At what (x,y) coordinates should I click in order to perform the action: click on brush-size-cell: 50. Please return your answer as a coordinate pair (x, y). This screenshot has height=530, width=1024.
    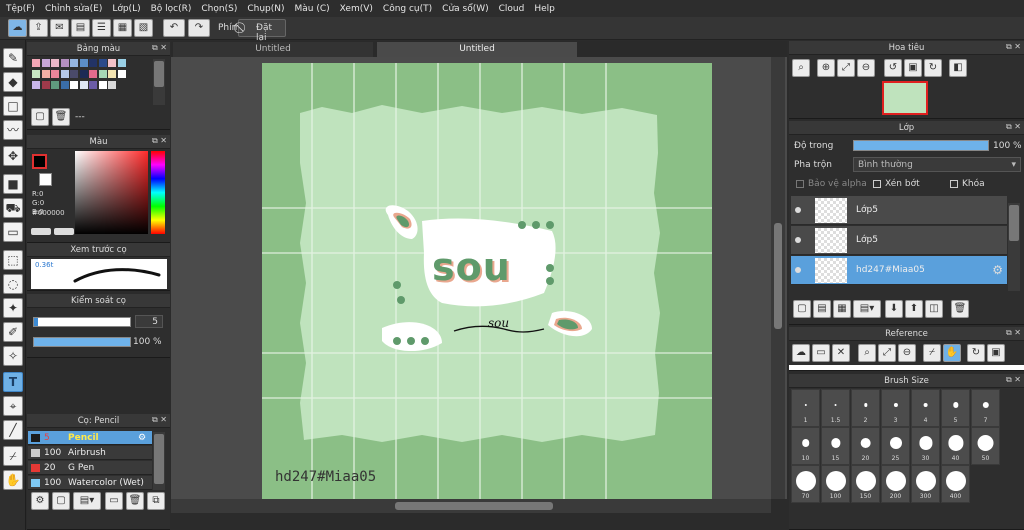
    Looking at the image, I should click on (985, 446).